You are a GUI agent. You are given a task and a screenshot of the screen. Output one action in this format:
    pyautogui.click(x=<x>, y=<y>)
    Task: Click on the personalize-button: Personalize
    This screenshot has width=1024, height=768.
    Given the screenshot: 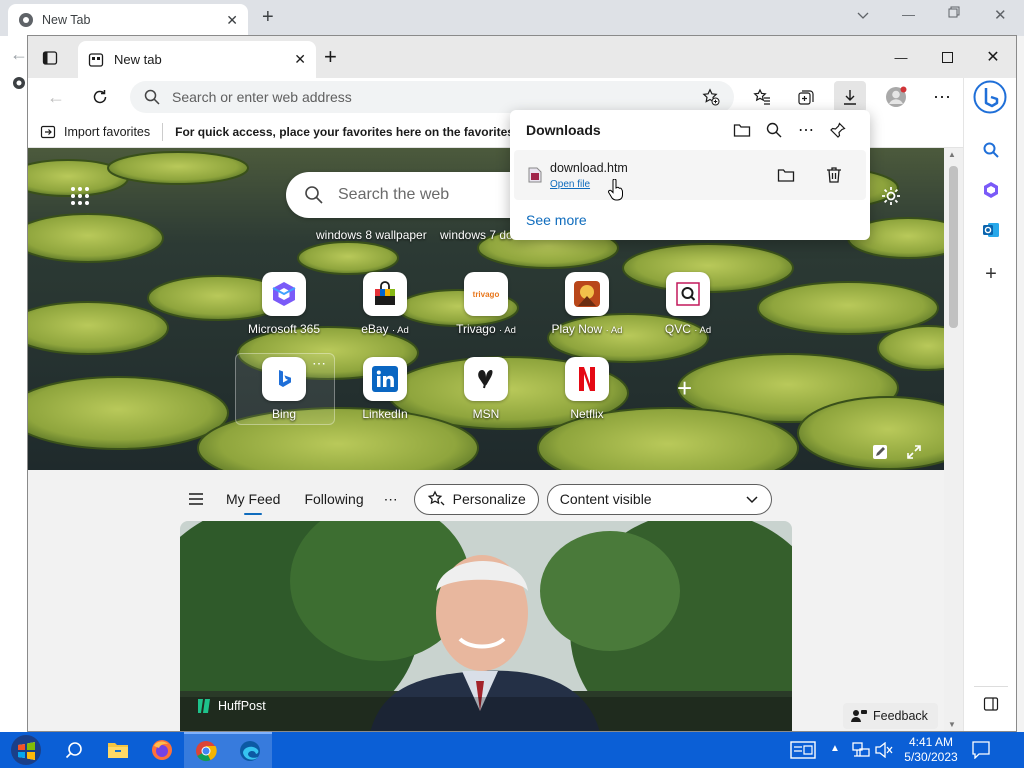 What is the action you would take?
    pyautogui.click(x=476, y=499)
    